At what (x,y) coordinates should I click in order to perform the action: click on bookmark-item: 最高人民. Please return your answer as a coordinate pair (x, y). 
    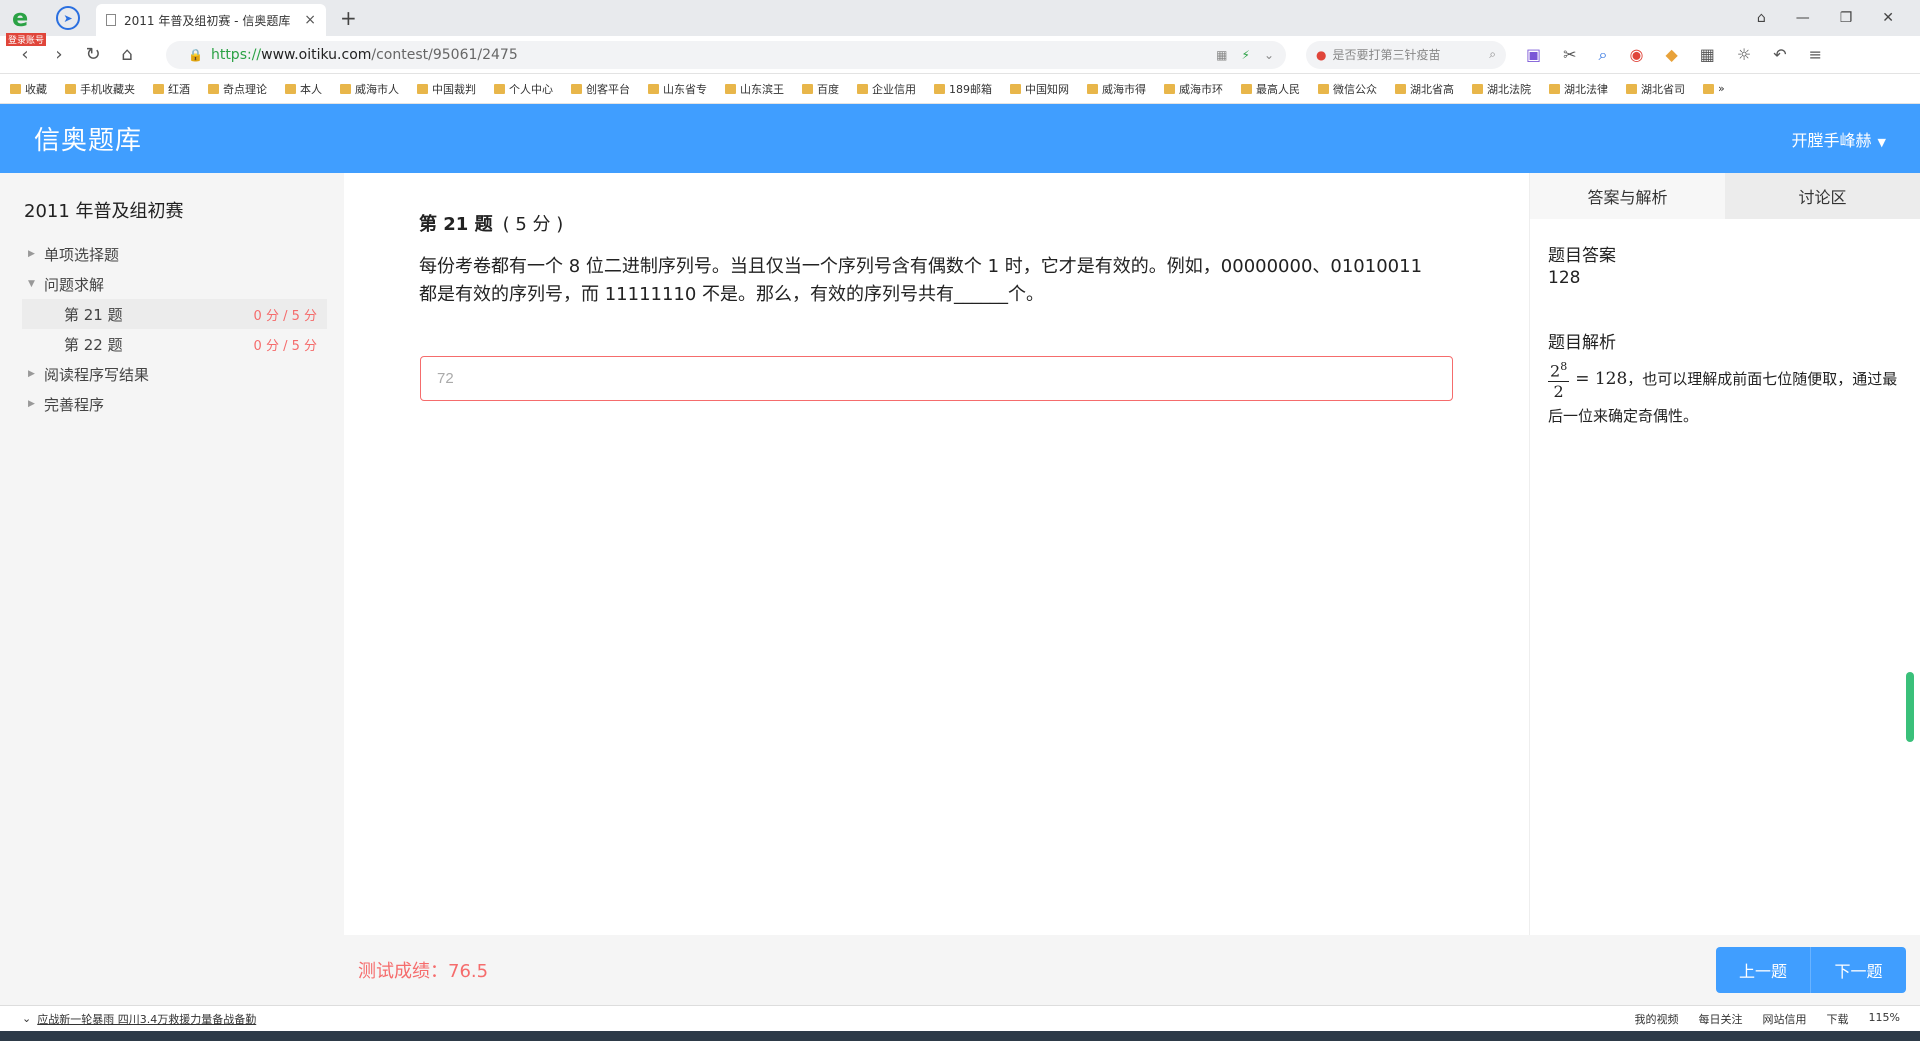
    Looking at the image, I should click on (1270, 89).